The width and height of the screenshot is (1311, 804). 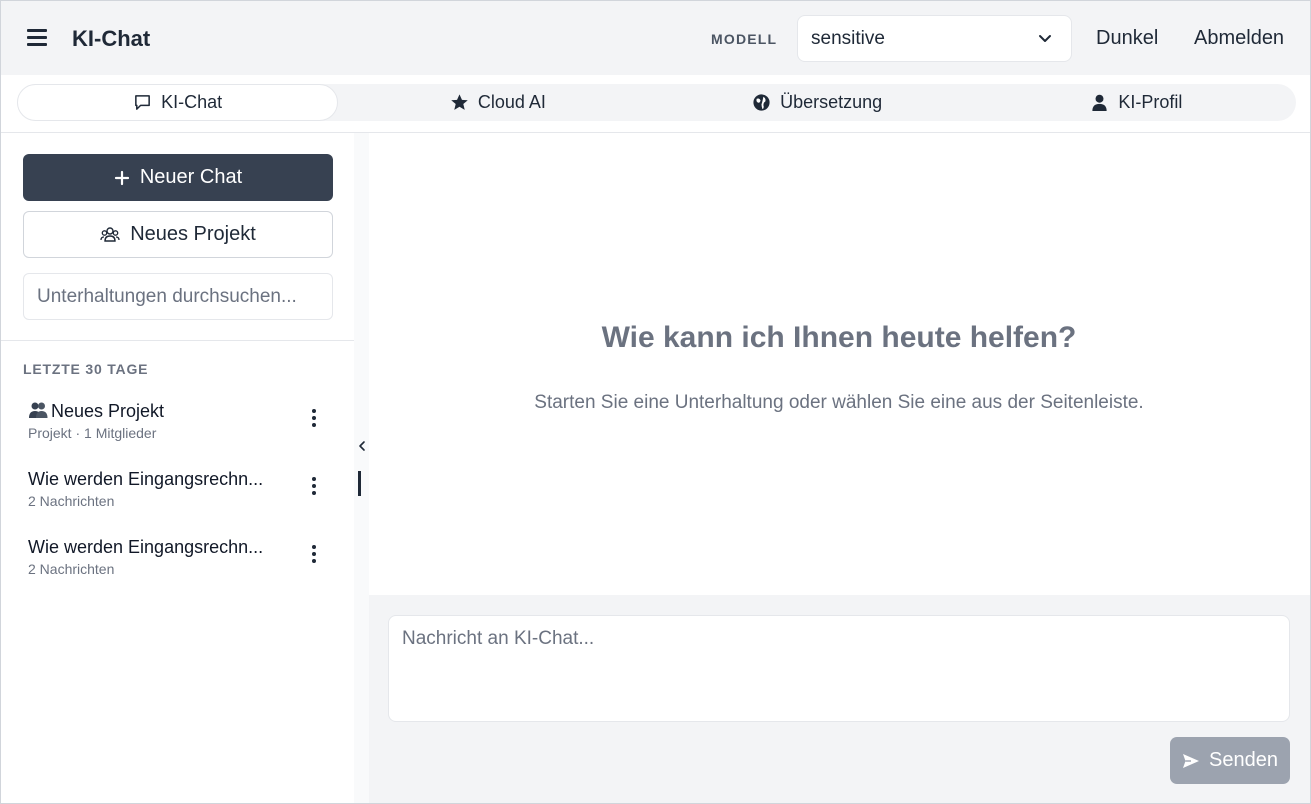 What do you see at coordinates (177, 431) in the screenshot?
I see `conversation-item-project: Neues Projekt Projekt · 1 Mitglieder` at bounding box center [177, 431].